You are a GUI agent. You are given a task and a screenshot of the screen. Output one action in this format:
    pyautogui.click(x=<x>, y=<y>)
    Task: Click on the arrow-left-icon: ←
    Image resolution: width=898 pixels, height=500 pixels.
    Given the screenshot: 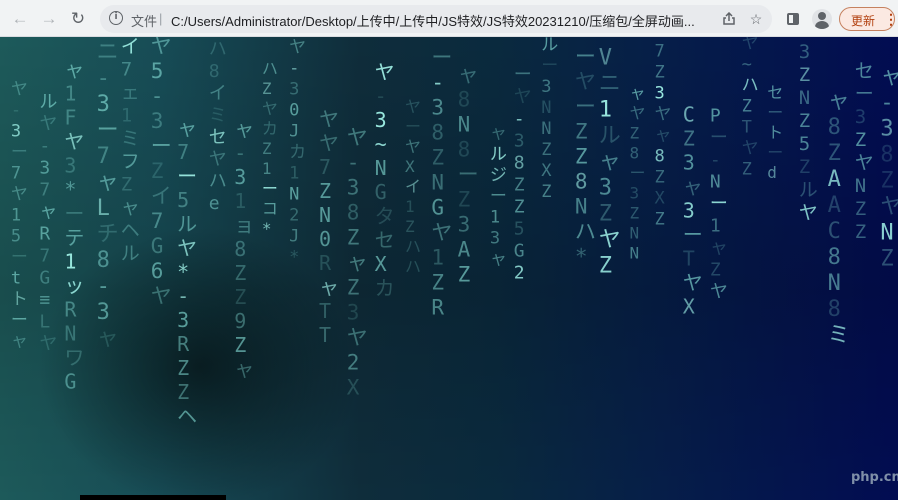 What is the action you would take?
    pyautogui.click(x=20, y=18)
    